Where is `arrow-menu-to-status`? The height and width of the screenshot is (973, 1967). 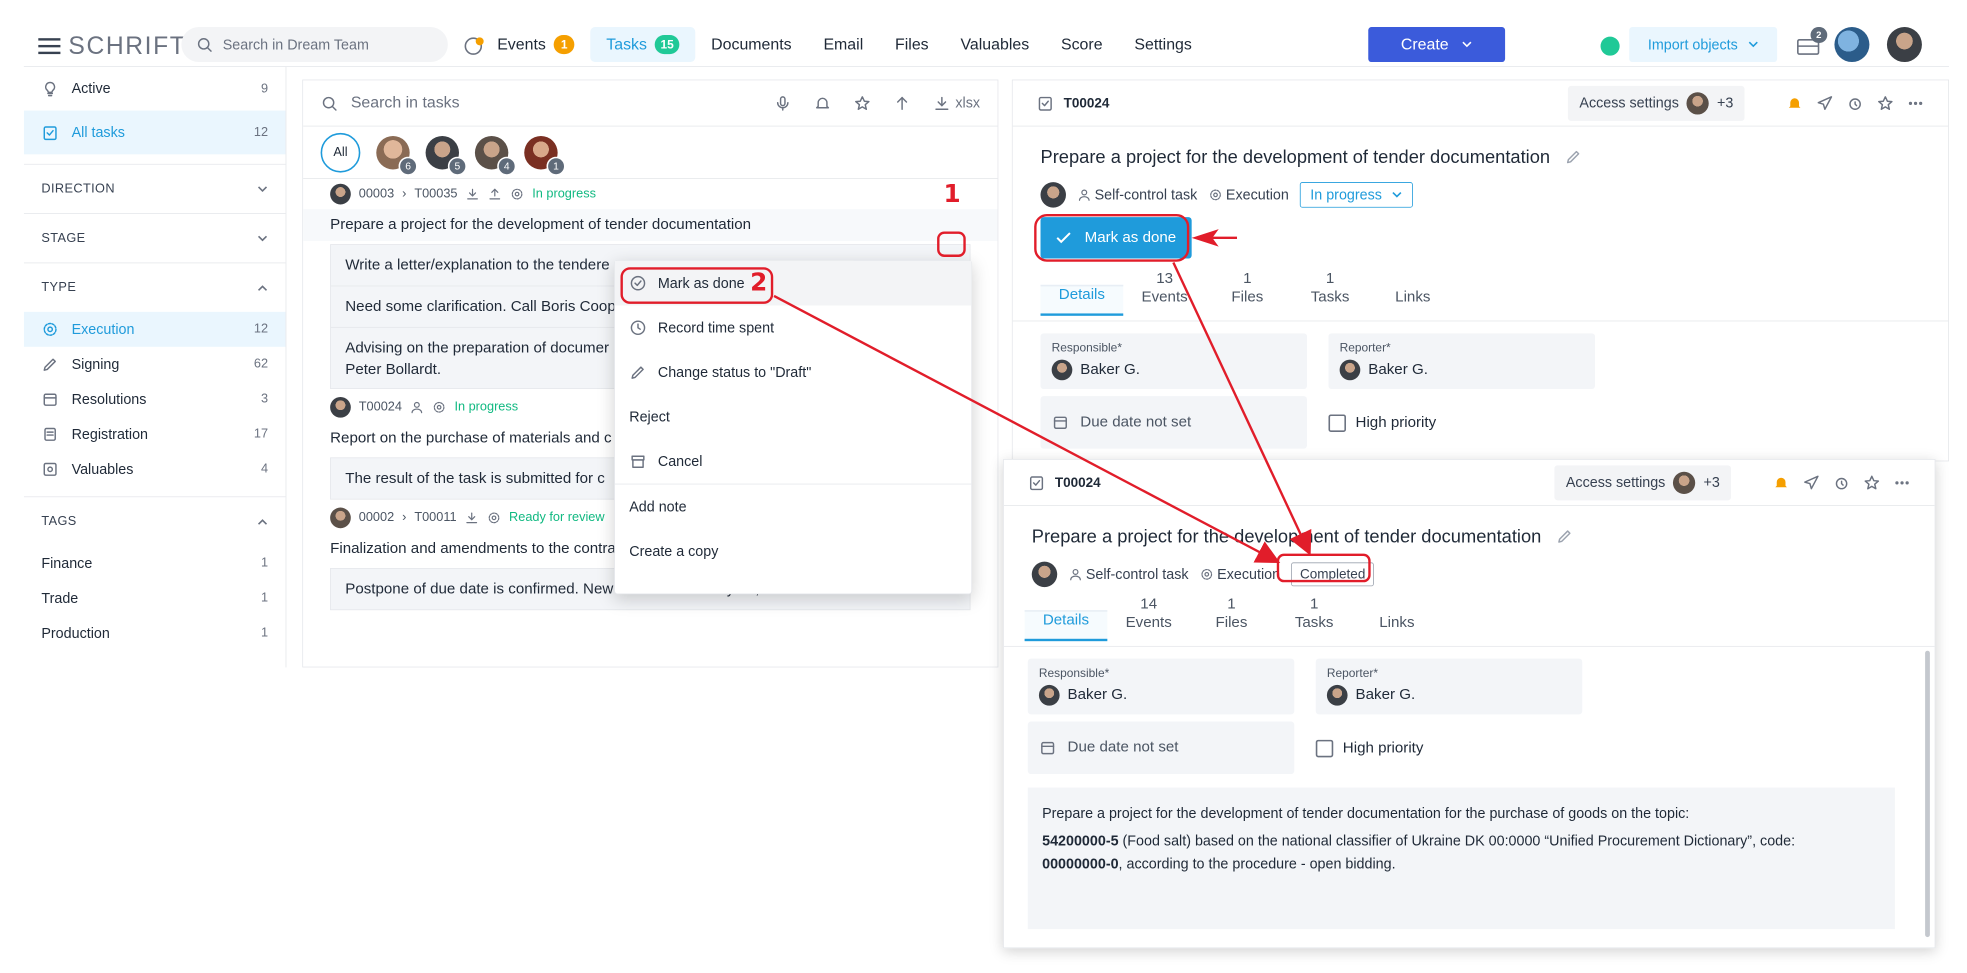
arrow-menu-to-status is located at coordinates (1027, 429).